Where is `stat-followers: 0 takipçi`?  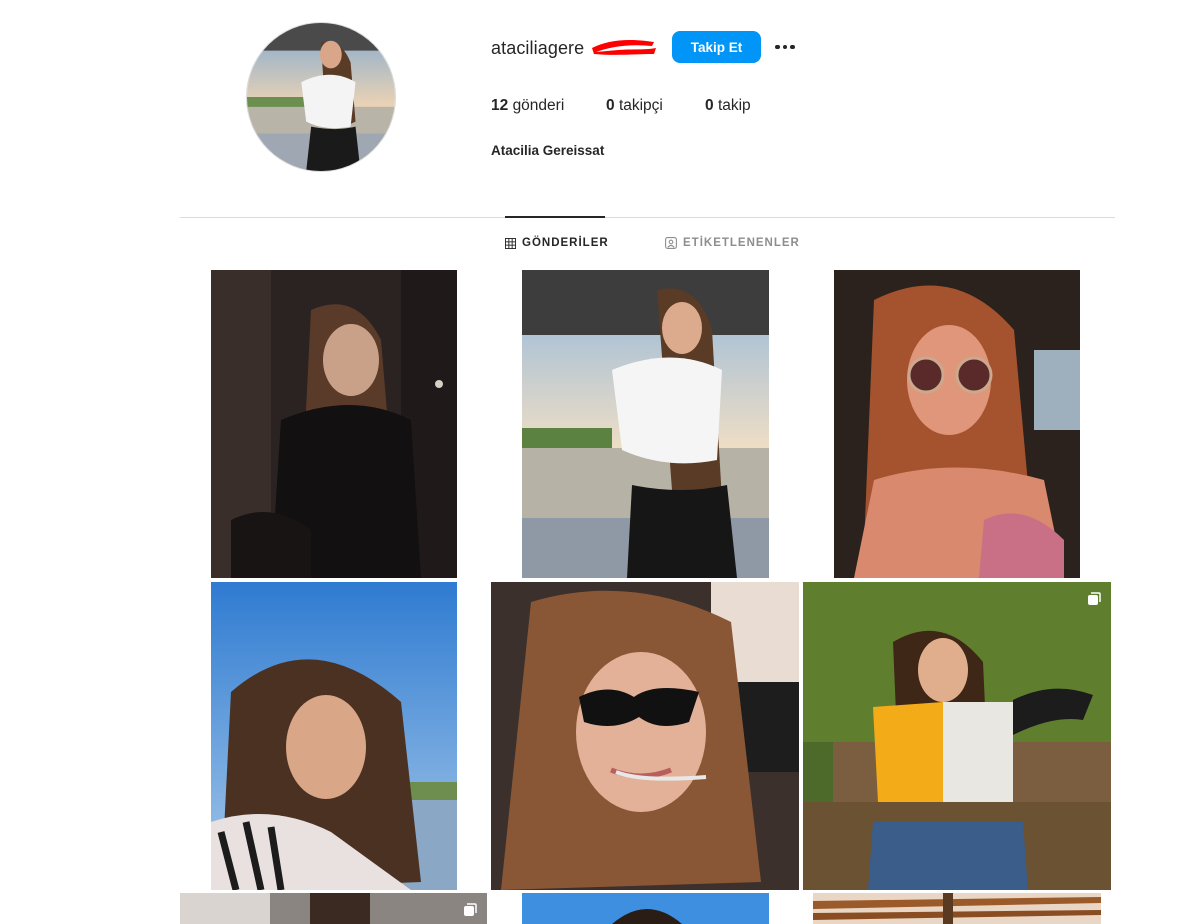 stat-followers: 0 takipçi is located at coordinates (655, 106).